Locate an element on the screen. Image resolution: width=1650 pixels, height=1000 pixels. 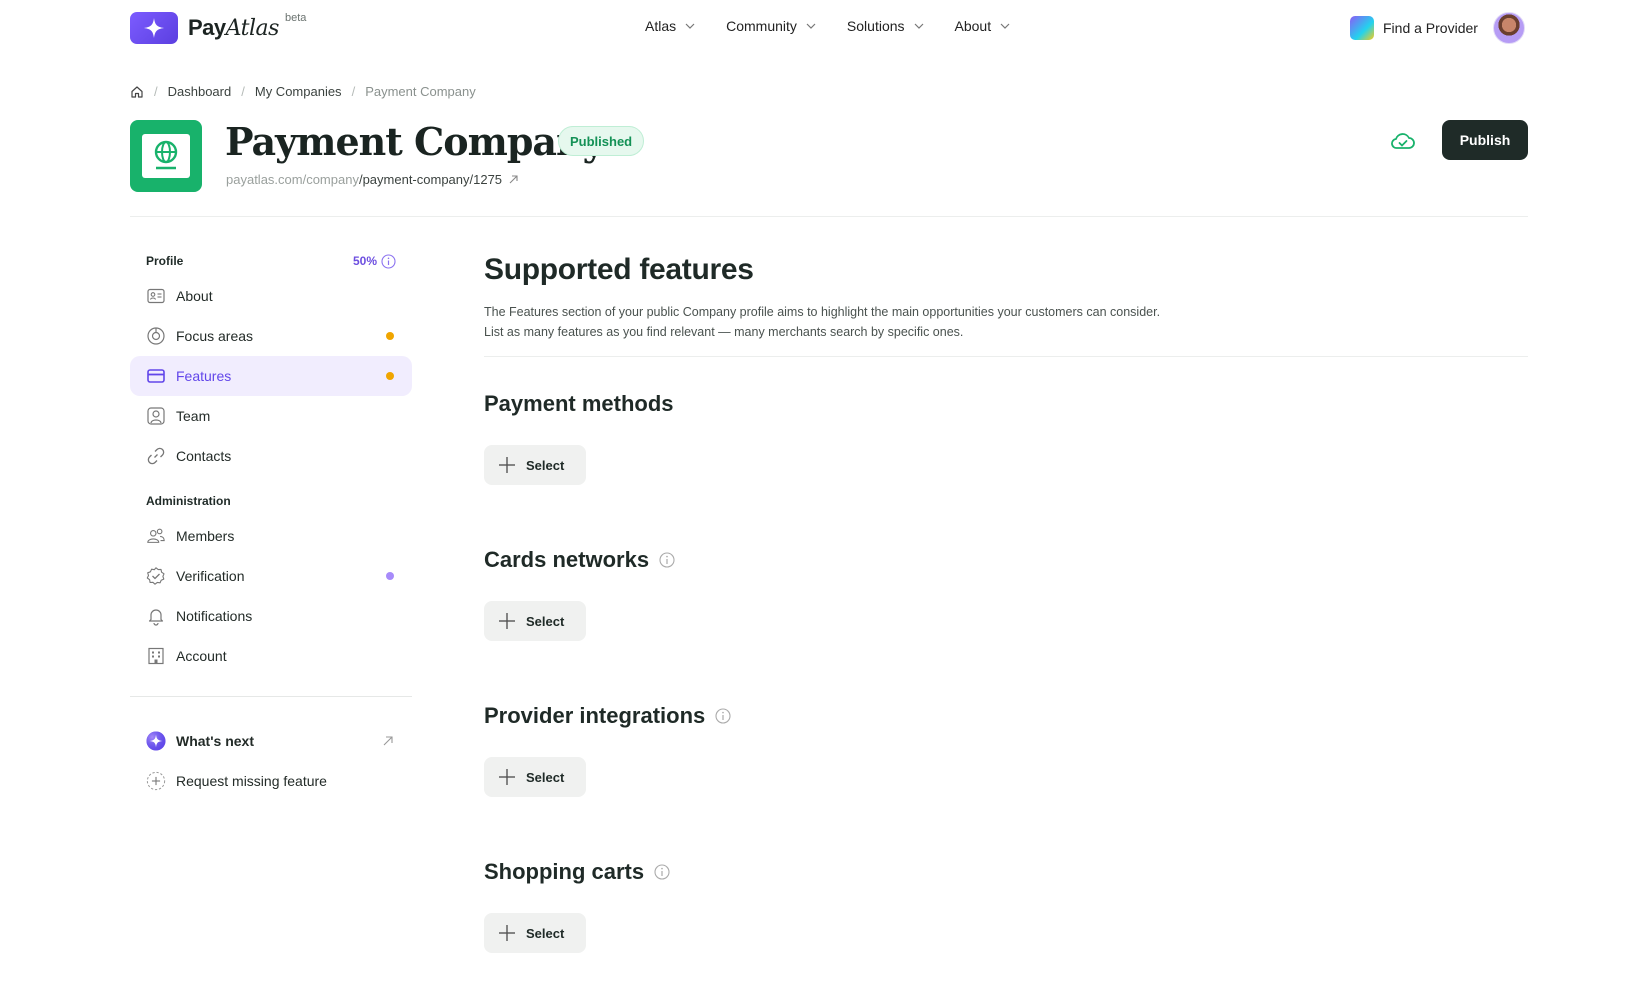
feature-section-shopping-carts: Shopping carts Select is located at coordinates (1006, 903).